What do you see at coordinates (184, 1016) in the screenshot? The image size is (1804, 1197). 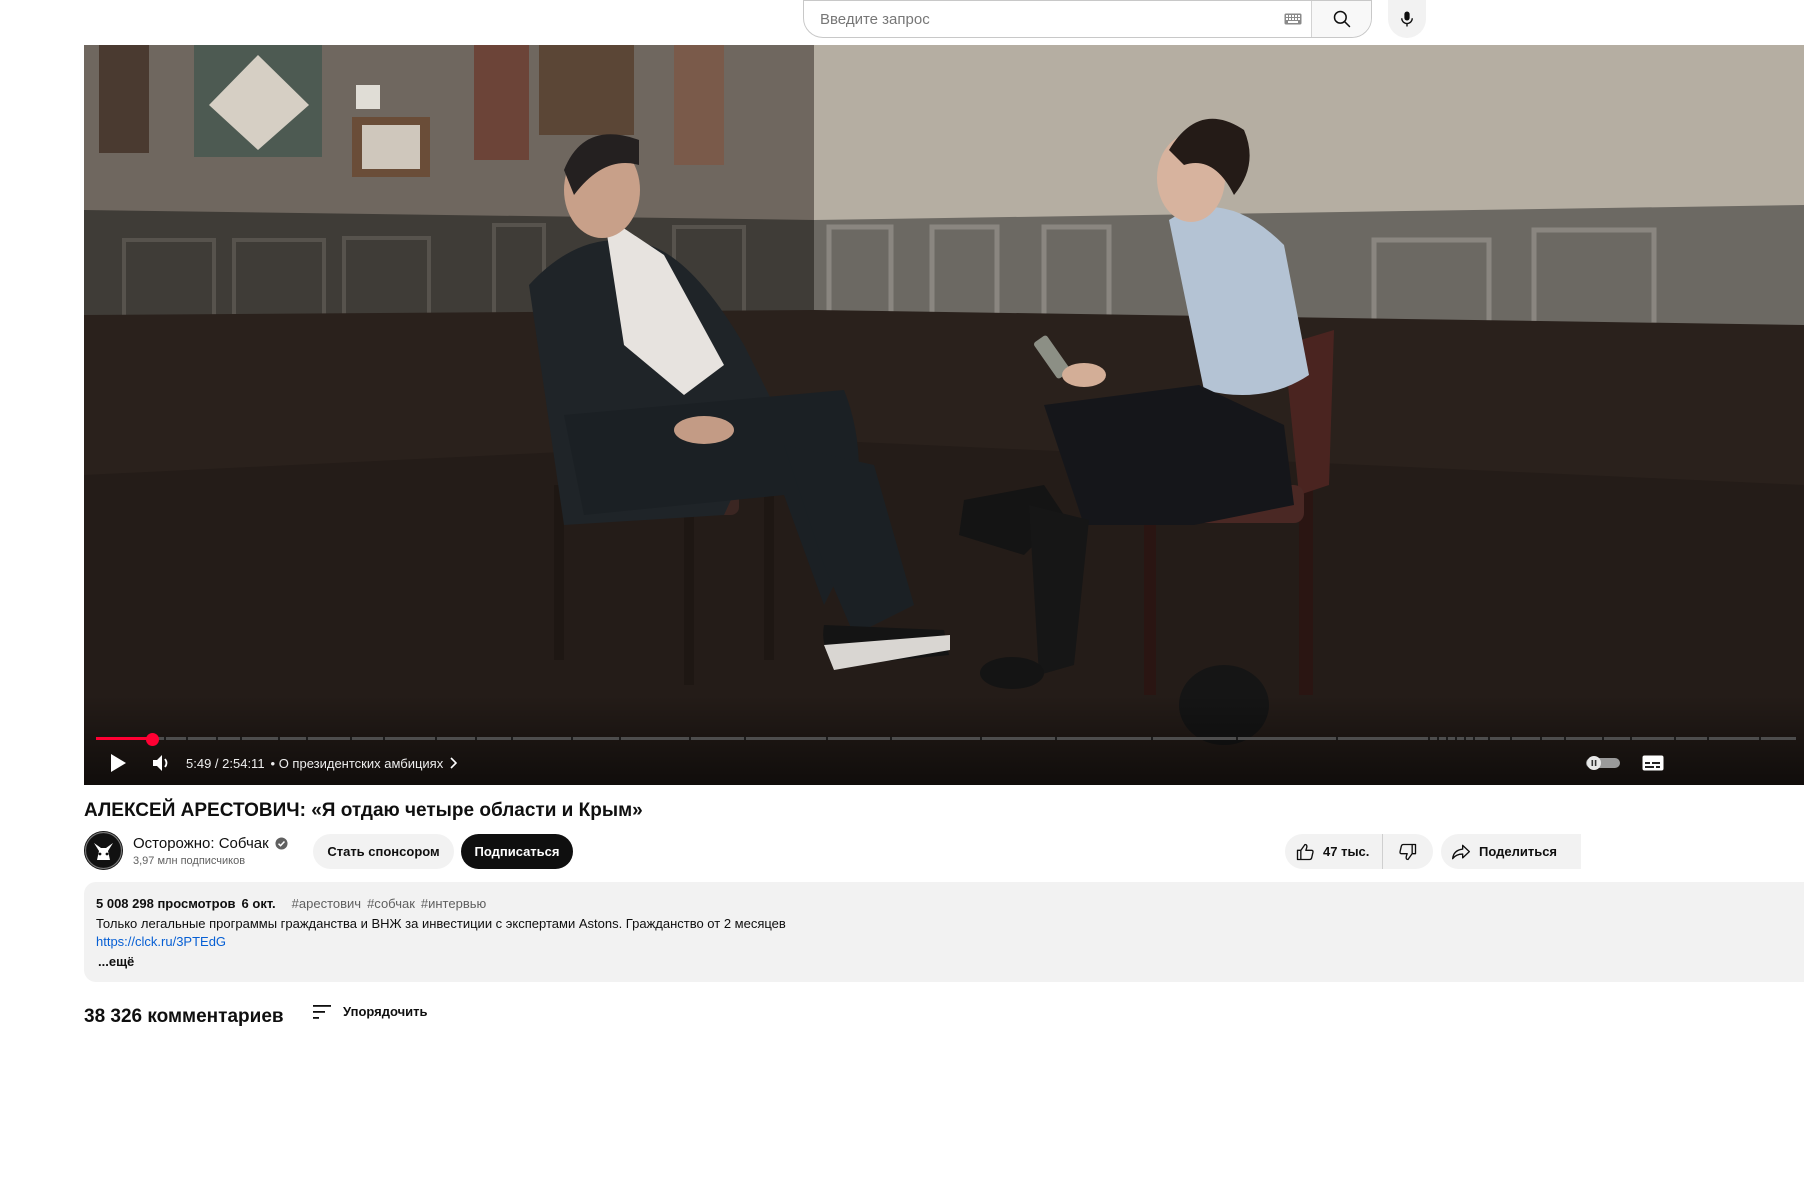 I see `comments-count: 38 326 комментариев` at bounding box center [184, 1016].